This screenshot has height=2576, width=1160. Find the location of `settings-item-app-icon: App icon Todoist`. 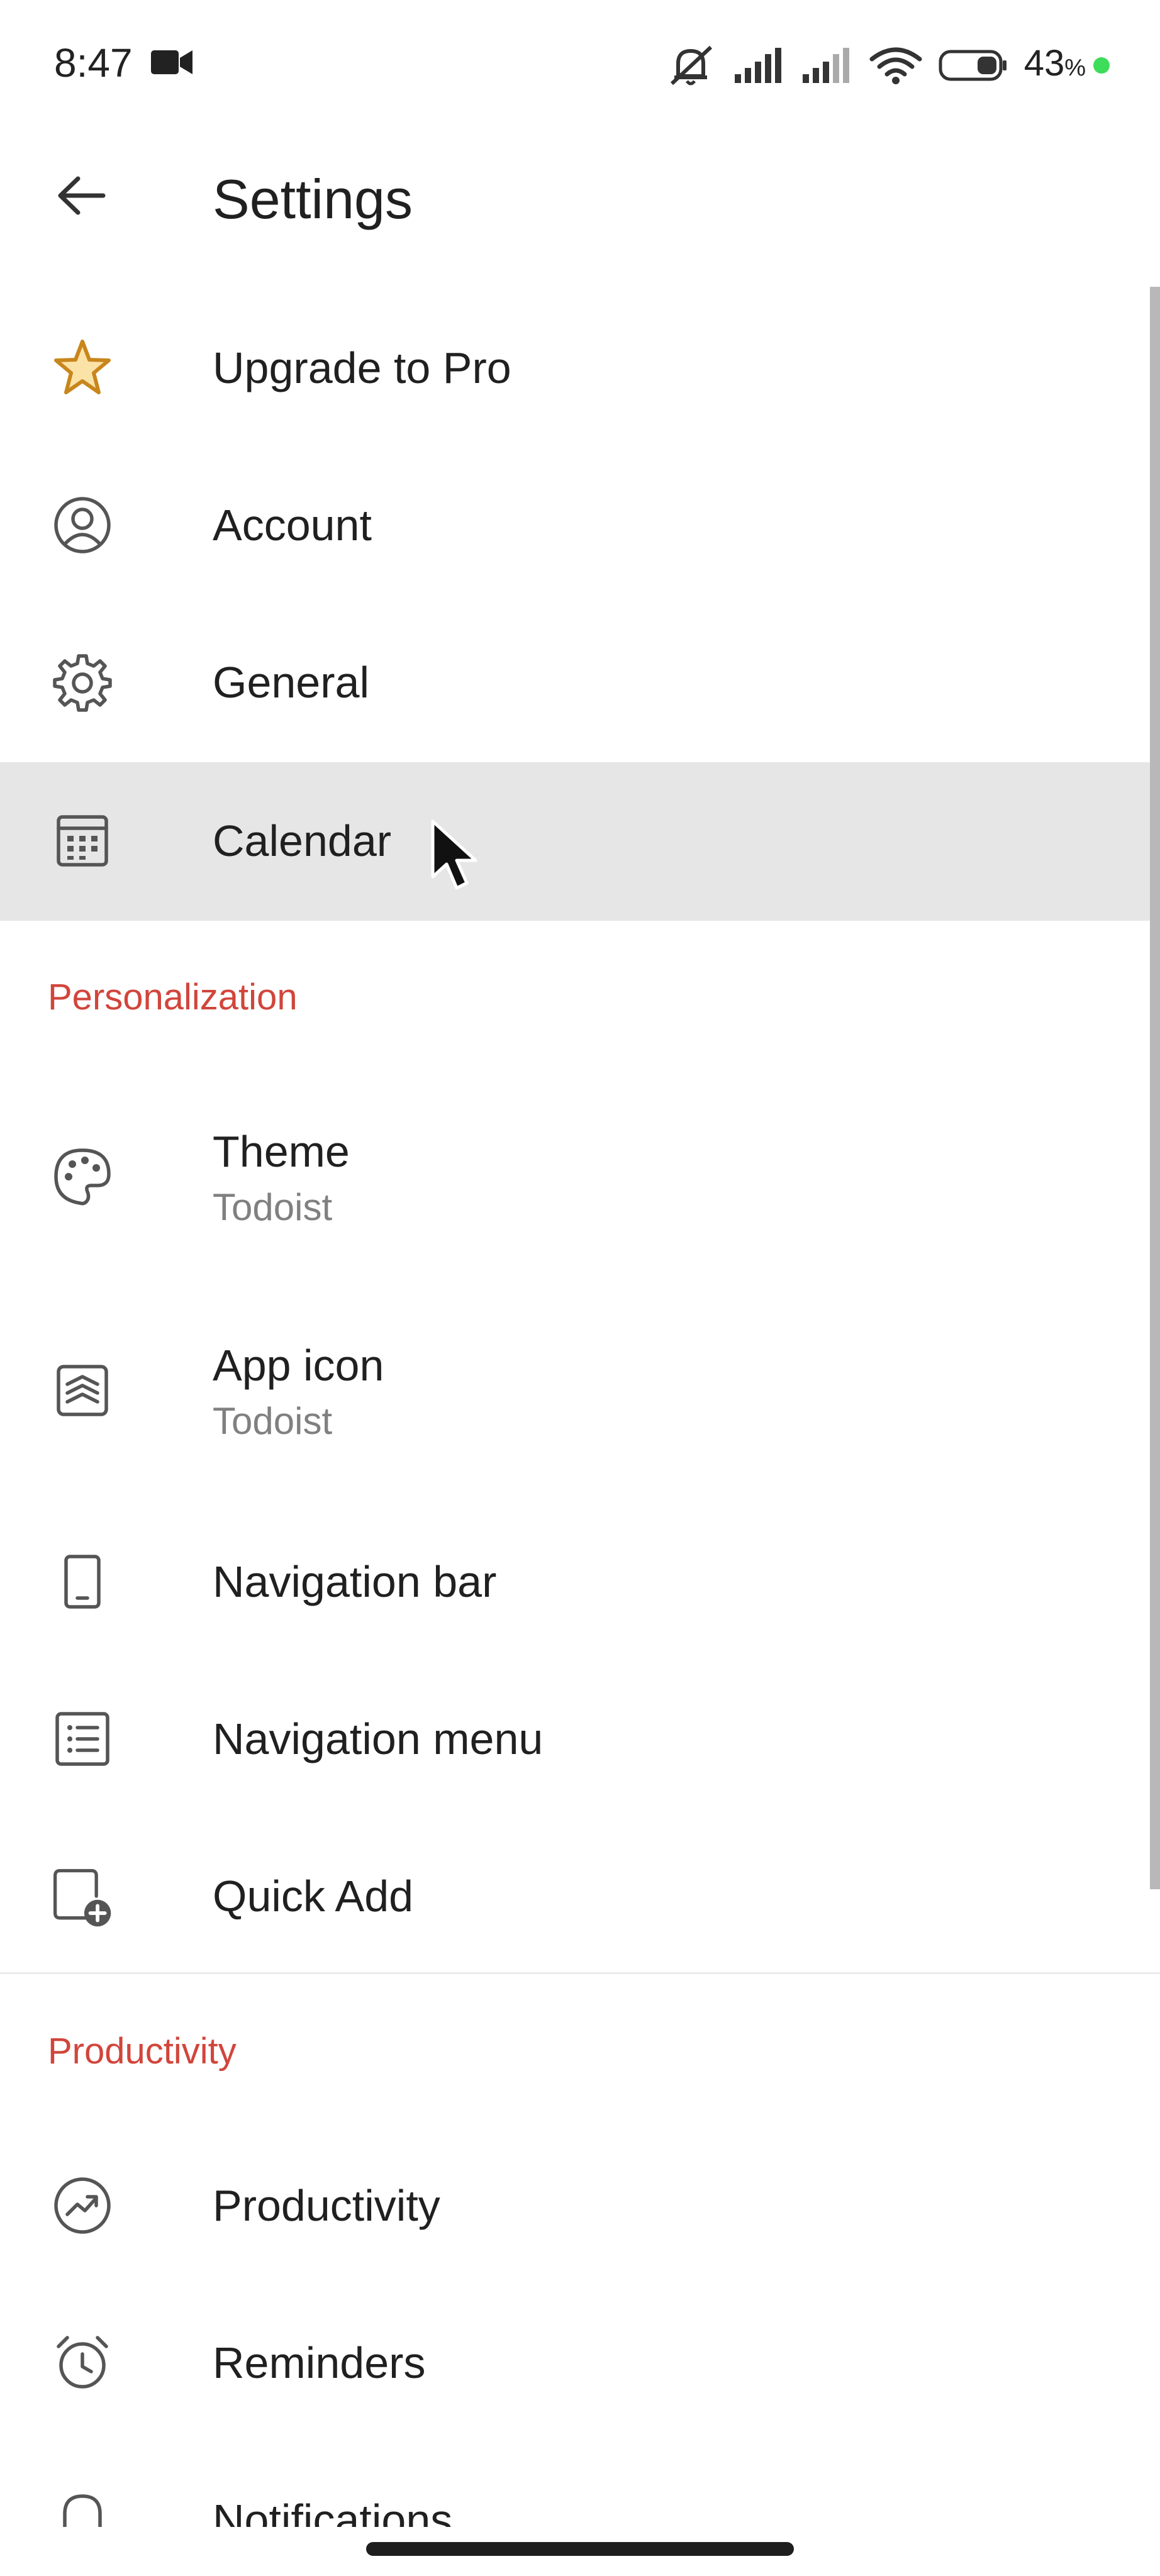

settings-item-app-icon: App icon Todoist is located at coordinates (575, 1390).